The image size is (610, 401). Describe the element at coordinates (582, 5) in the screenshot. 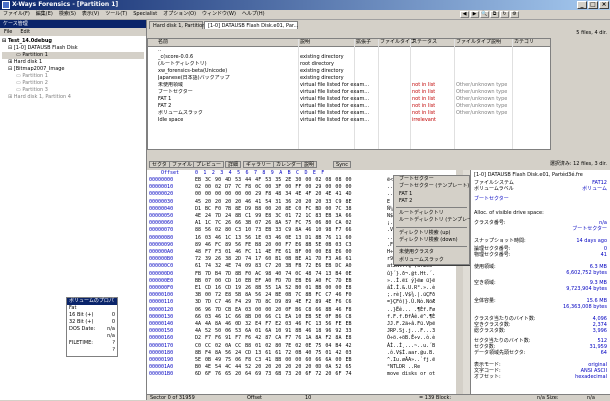

I see `minimize-button: _` at that location.